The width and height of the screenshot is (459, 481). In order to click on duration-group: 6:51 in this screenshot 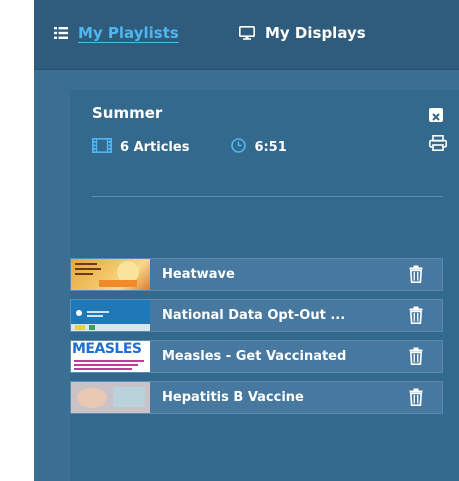, I will do `click(259, 147)`.